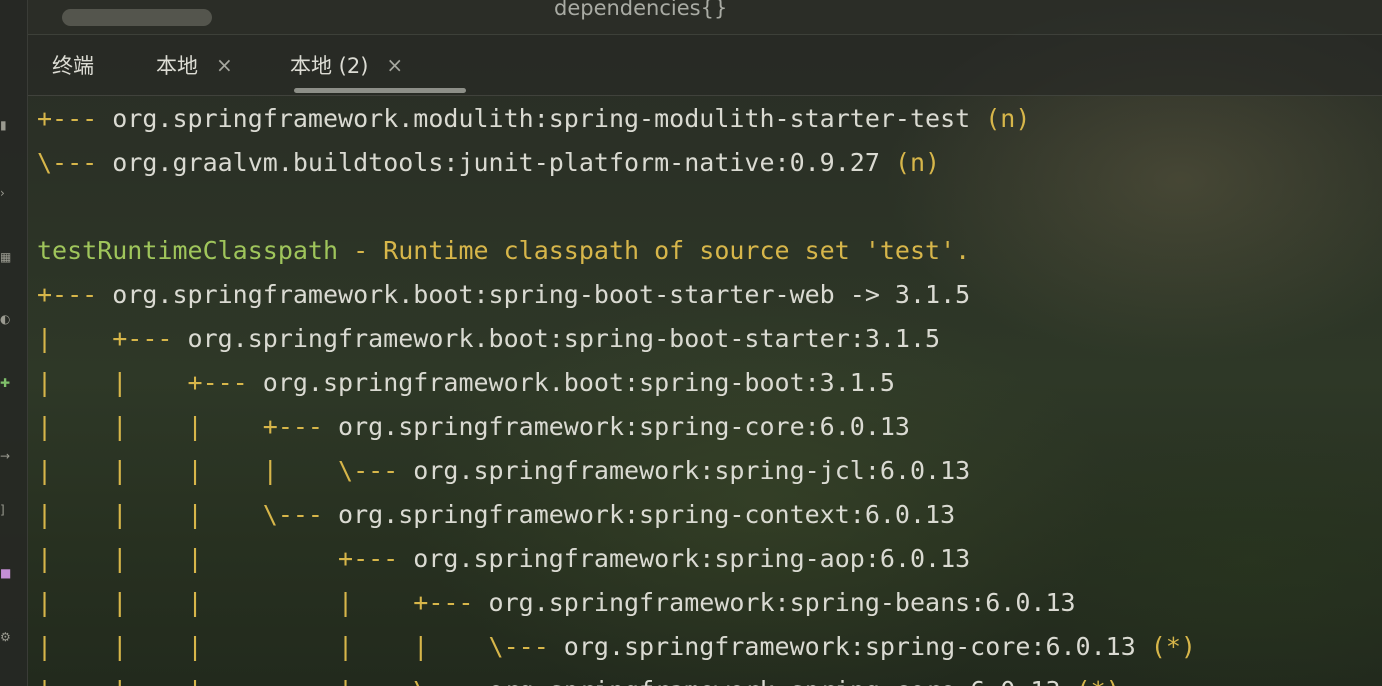  I want to click on dependency-text: org.springframework:spring-beans:6.0.13, so click(782, 602).